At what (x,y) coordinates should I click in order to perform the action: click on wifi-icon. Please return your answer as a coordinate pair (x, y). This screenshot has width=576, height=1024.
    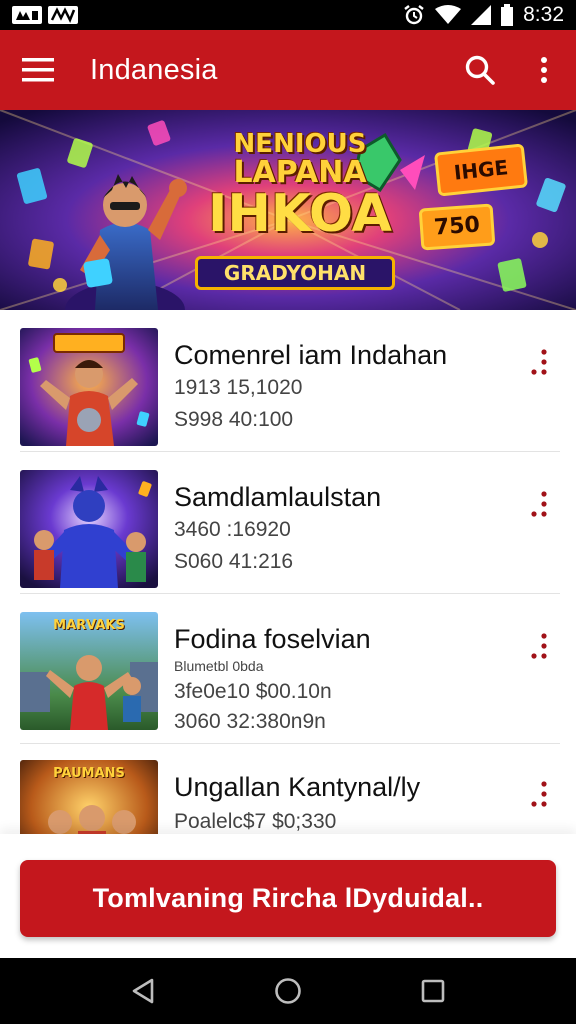
    Looking at the image, I should click on (448, 14).